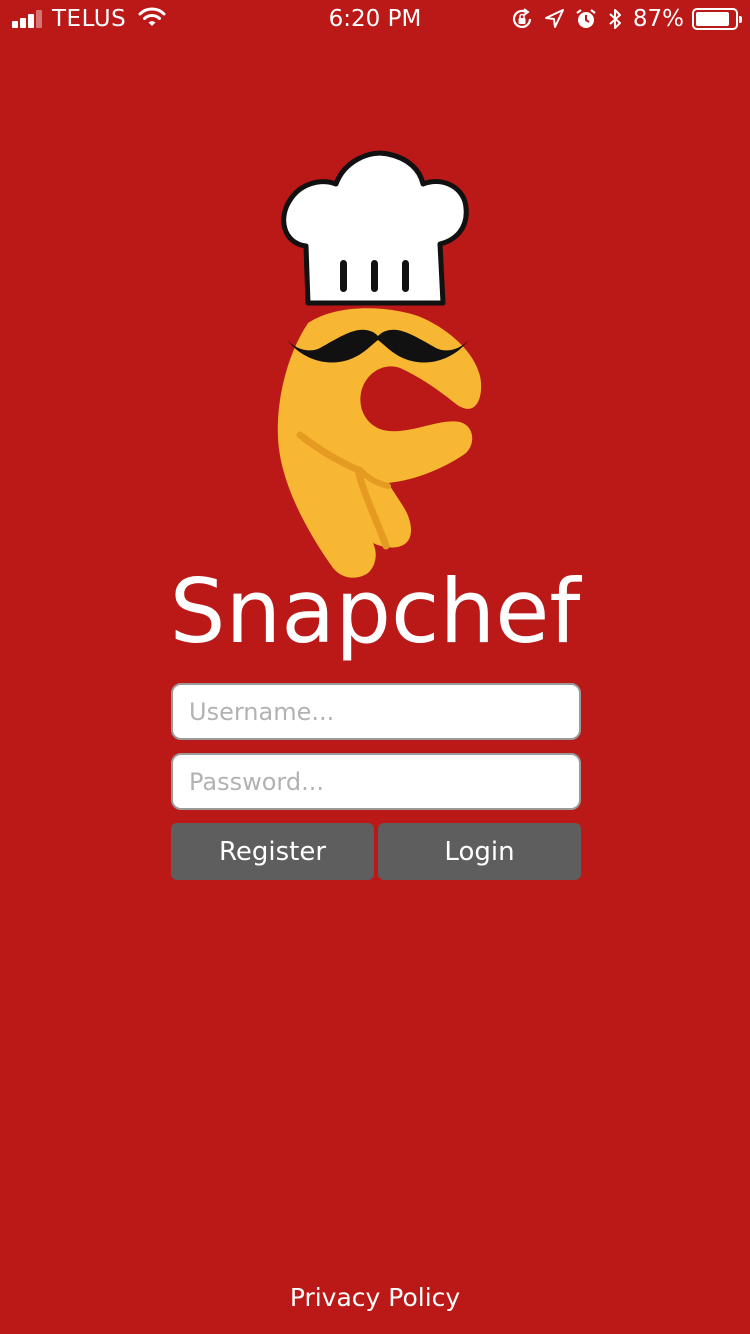  What do you see at coordinates (376, 711) in the screenshot?
I see `username-input` at bounding box center [376, 711].